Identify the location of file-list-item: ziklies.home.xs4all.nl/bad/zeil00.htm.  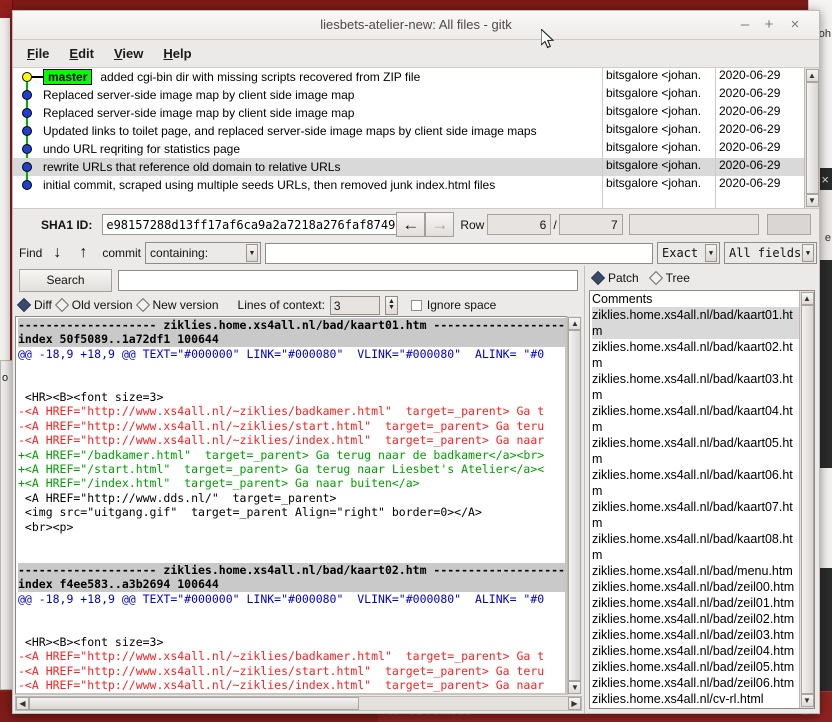
(695, 587).